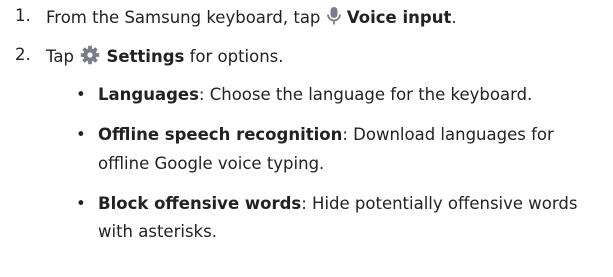 The height and width of the screenshot is (277, 613). I want to click on step-1-after: ., so click(454, 17).